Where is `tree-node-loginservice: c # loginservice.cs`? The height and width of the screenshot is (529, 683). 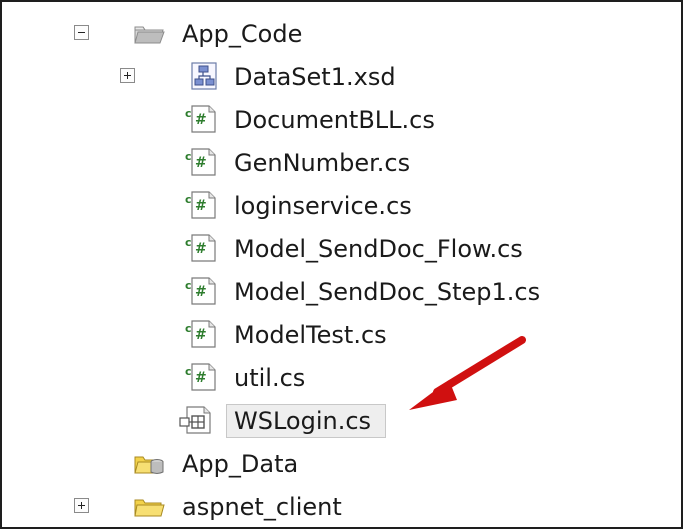
tree-node-loginservice: c # loginservice.cs is located at coordinates (341, 206).